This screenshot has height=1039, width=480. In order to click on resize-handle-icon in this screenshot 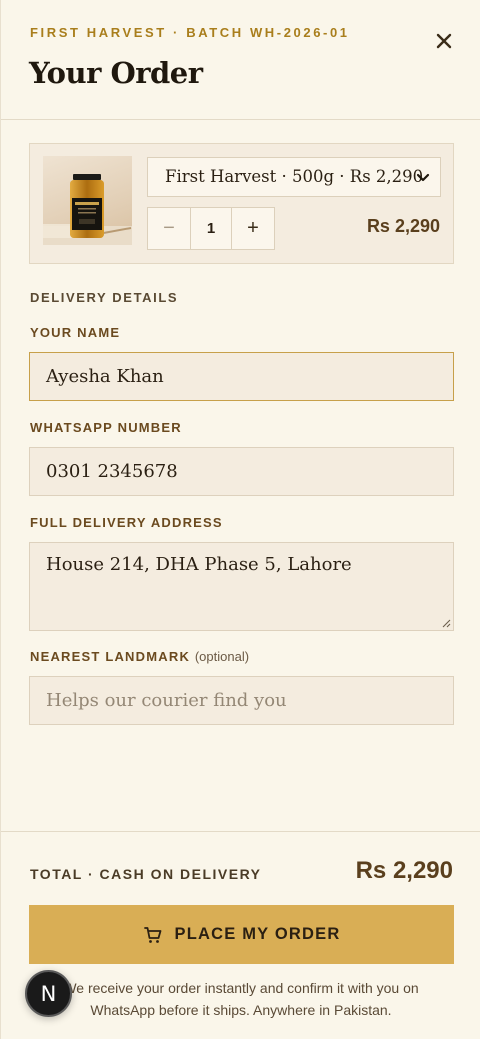, I will do `click(446, 623)`.